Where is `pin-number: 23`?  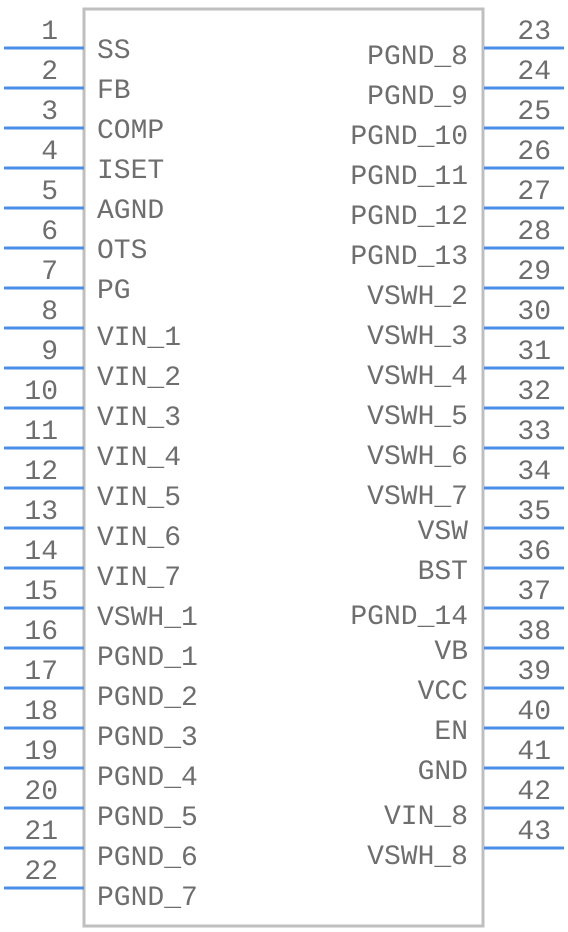
pin-number: 23 is located at coordinates (534, 32).